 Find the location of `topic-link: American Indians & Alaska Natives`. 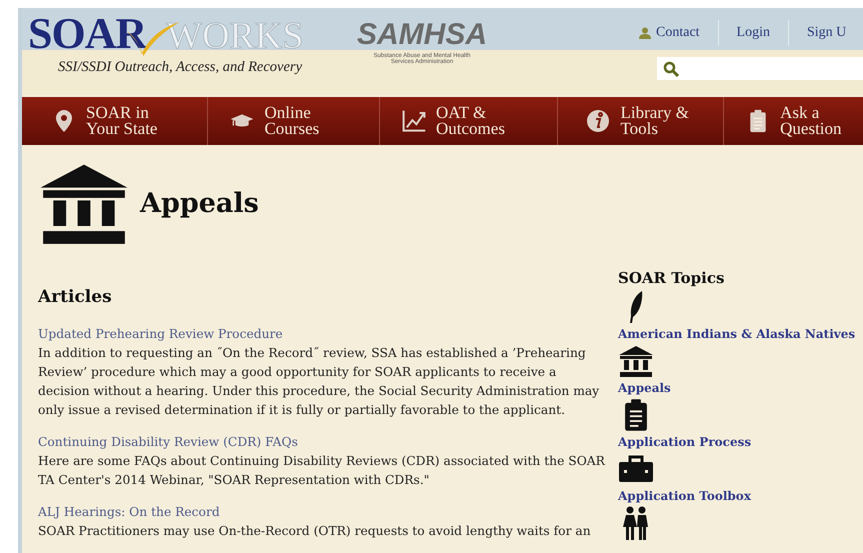

topic-link: American Indians & Alaska Natives is located at coordinates (737, 334).